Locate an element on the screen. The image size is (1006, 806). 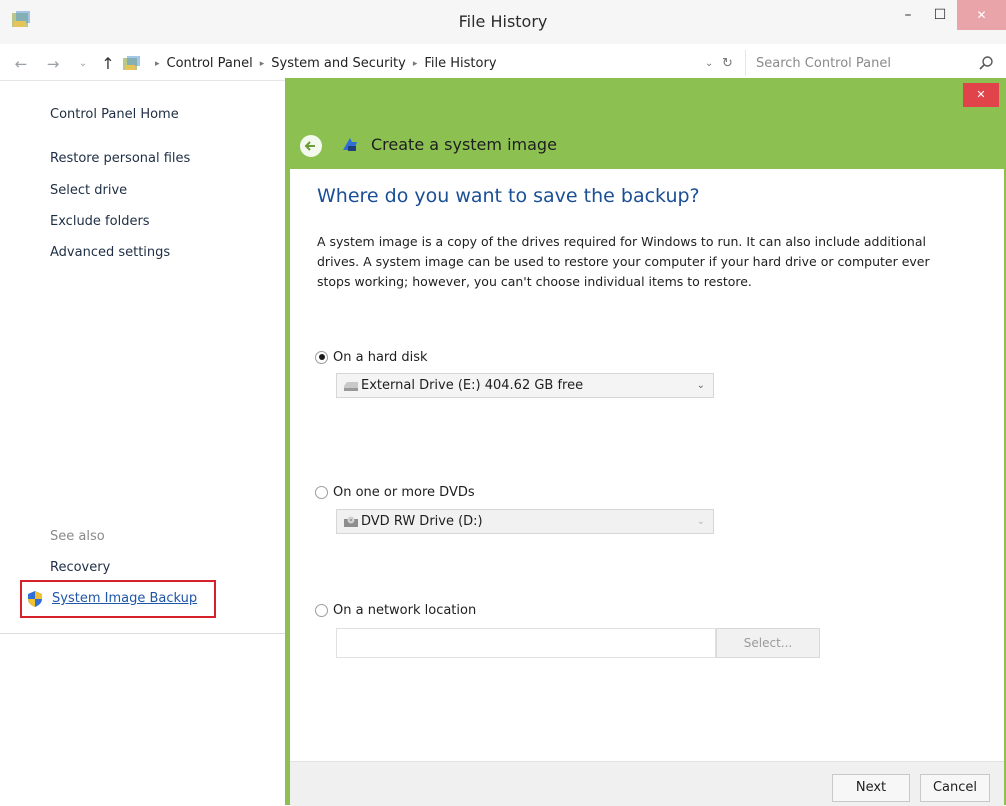
restore-personal-files-link: Restore personal files is located at coordinates (120, 158).